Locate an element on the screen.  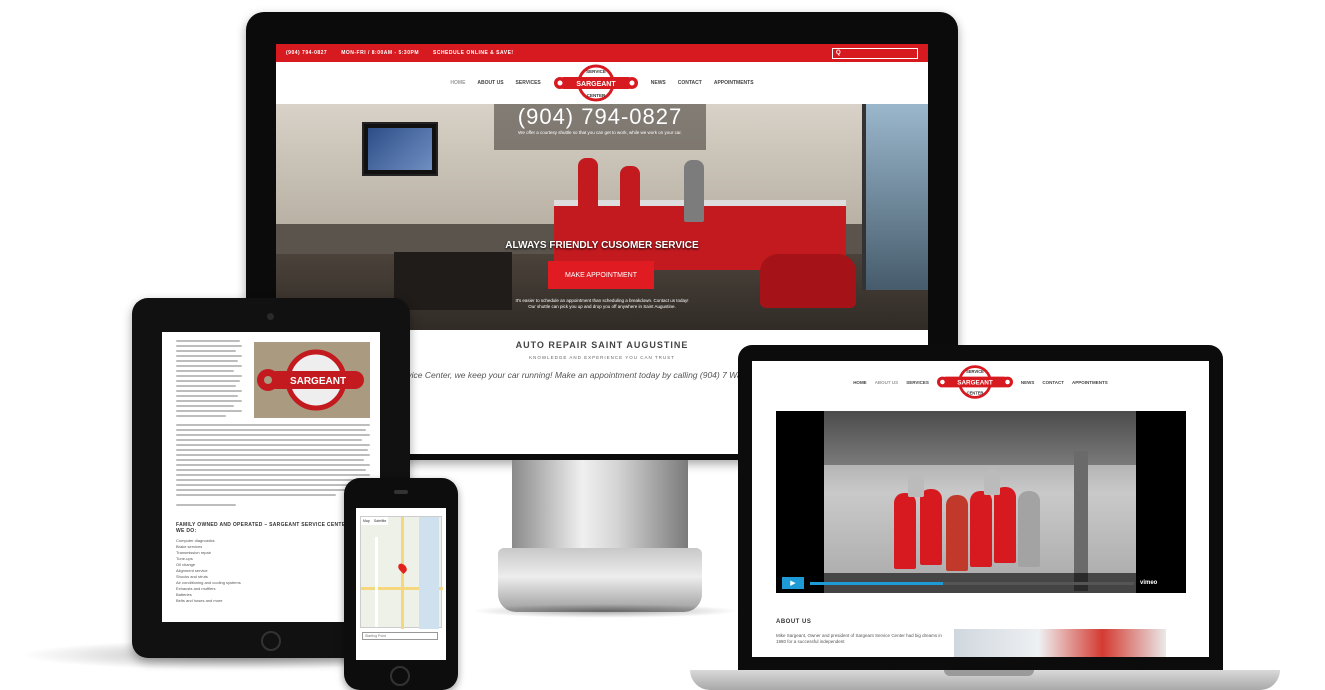
make-appointment-button: MAKE APPOINTMENT is located at coordinates (601, 275).